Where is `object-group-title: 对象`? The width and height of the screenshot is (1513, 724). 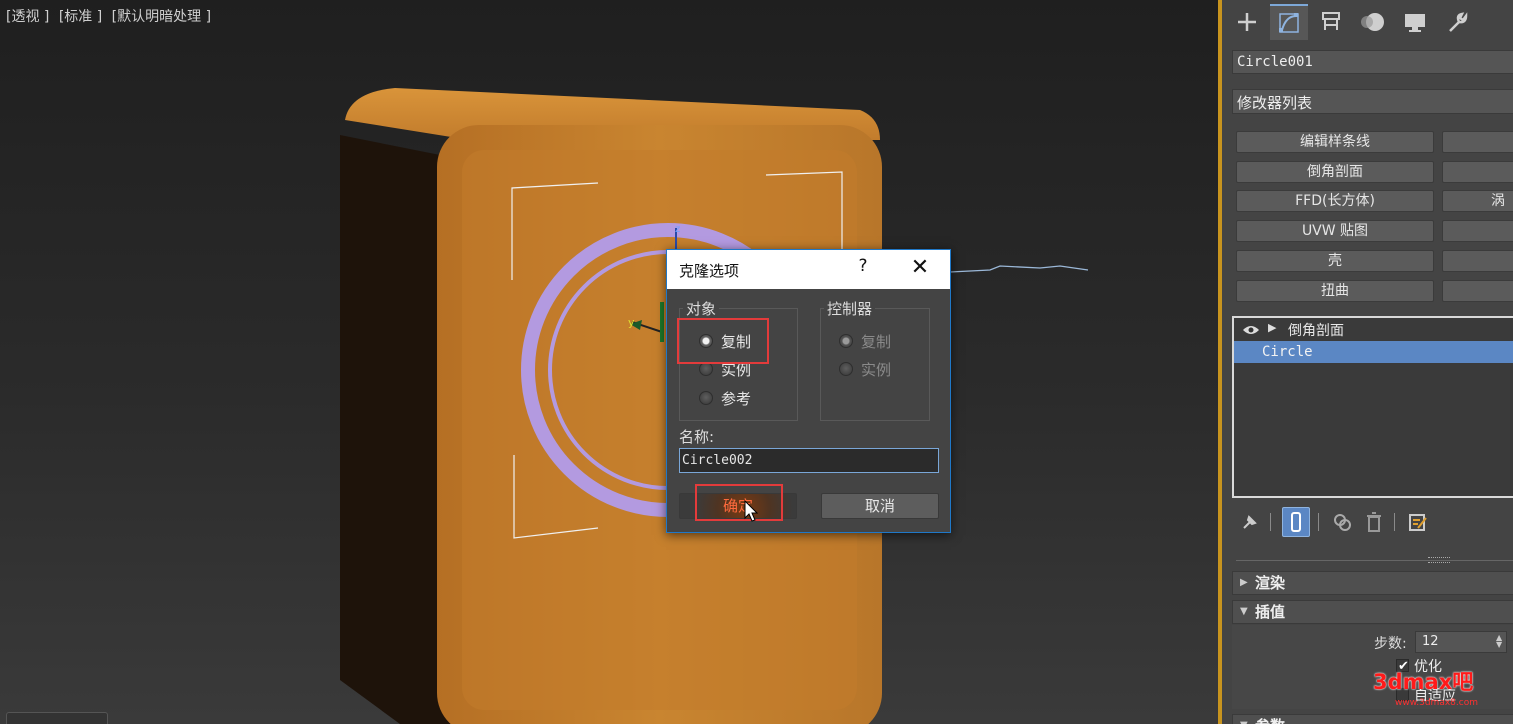 object-group-title: 对象 is located at coordinates (701, 308).